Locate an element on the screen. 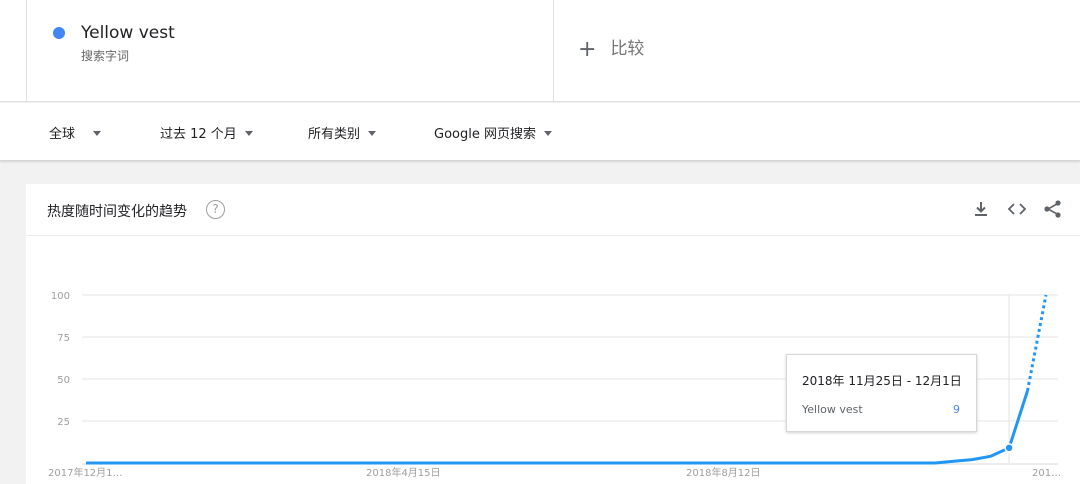  filter-search-type-label: Google 网页搜索 is located at coordinates (485, 134).